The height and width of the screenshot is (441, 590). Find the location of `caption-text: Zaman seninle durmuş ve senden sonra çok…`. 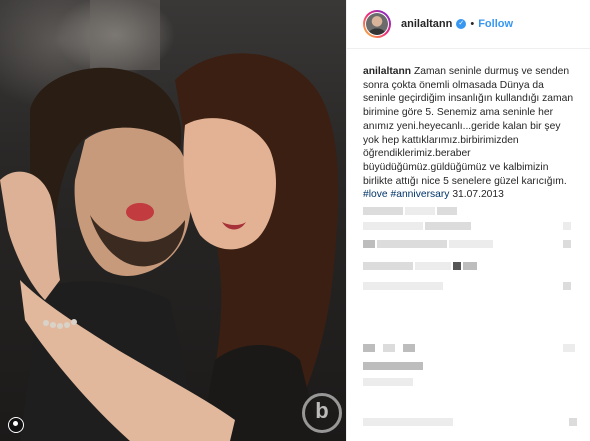

caption-text: Zaman seninle durmuş ve senden sonra çok… is located at coordinates (468, 126).